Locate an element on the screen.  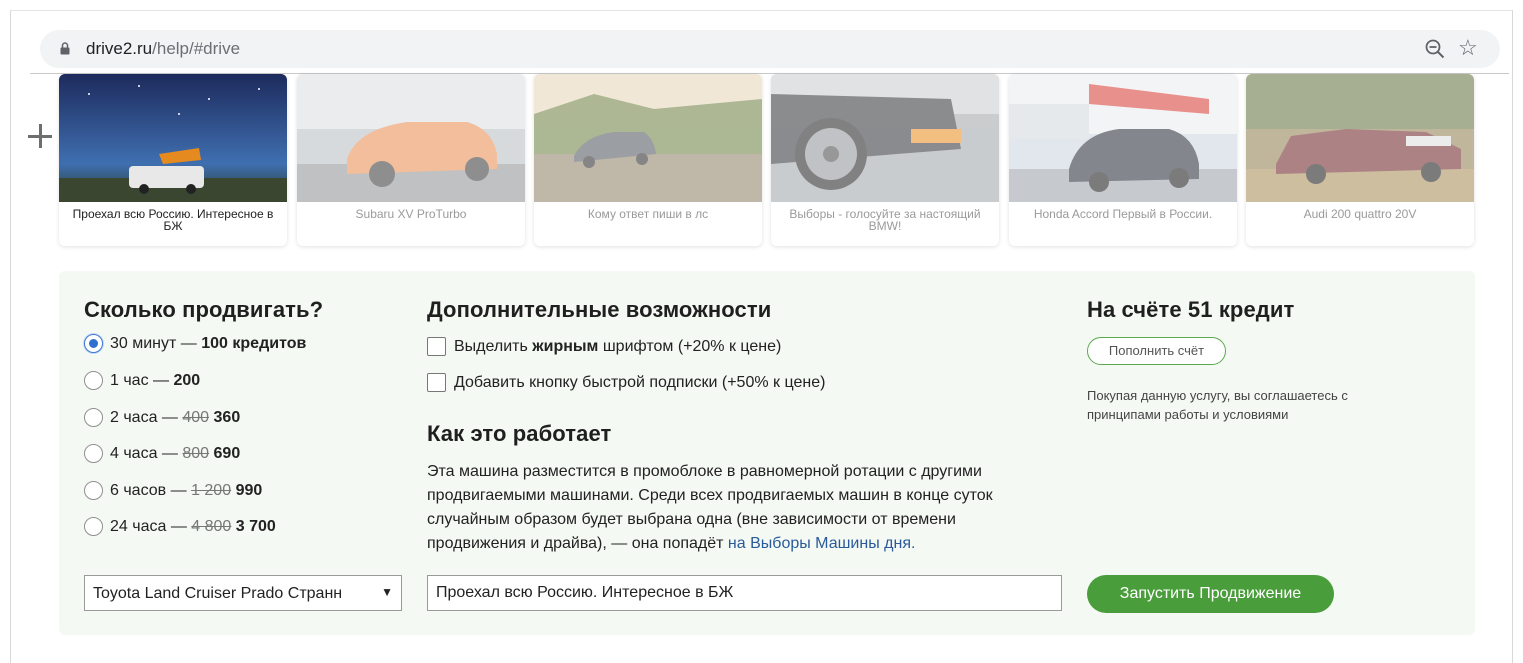
card-caption: Проехал всю Россию. Интересное в БЖ is located at coordinates (173, 220).